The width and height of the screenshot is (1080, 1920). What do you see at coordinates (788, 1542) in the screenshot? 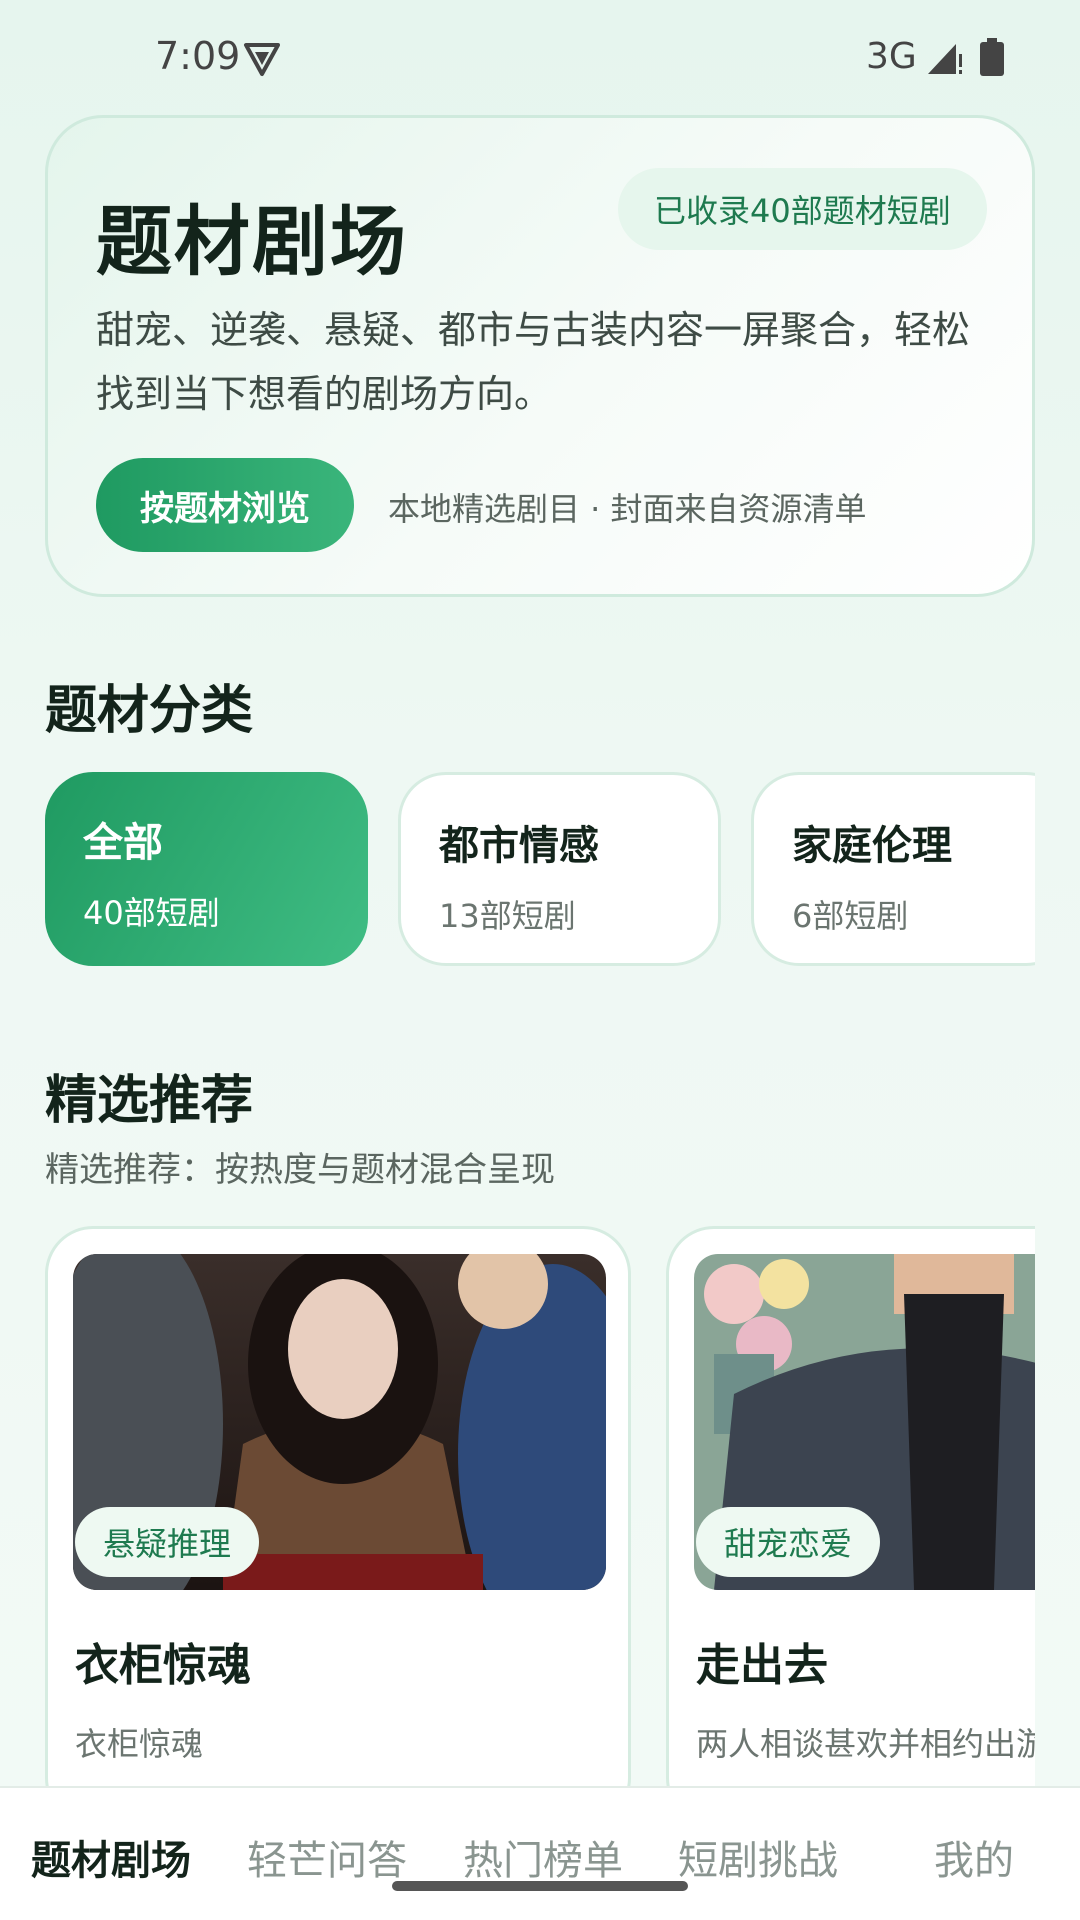
I see `drama-genre-tag: 甜宠恋爱` at bounding box center [788, 1542].